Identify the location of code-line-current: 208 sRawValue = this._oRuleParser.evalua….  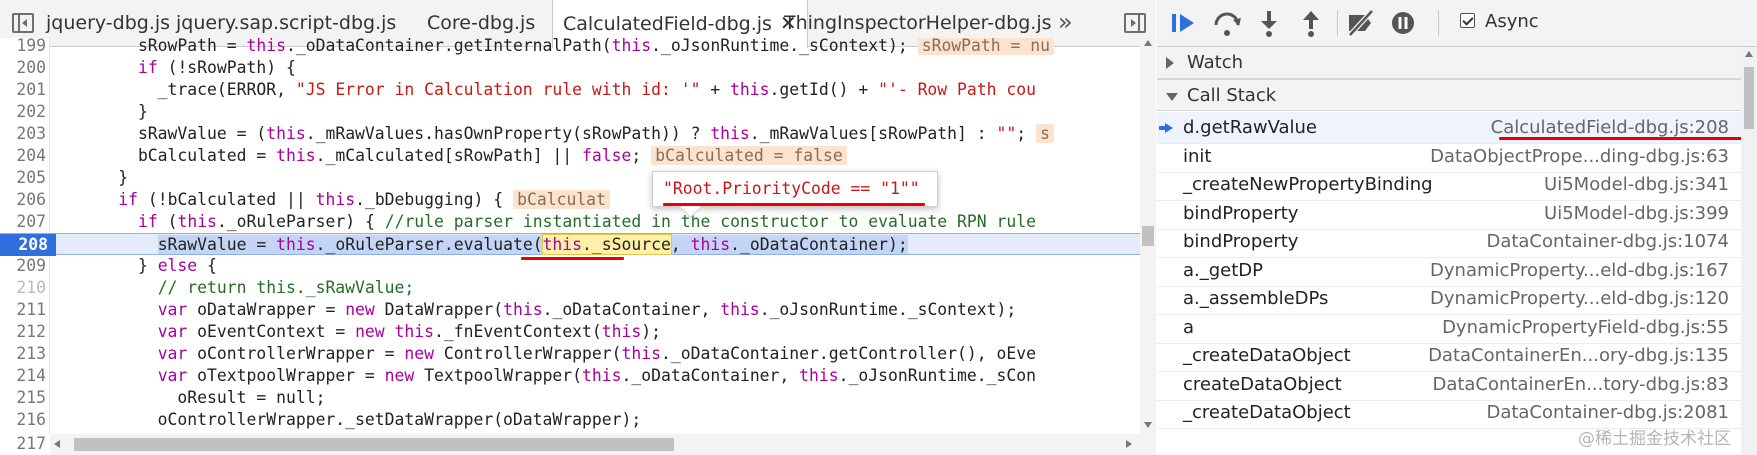
(570, 244).